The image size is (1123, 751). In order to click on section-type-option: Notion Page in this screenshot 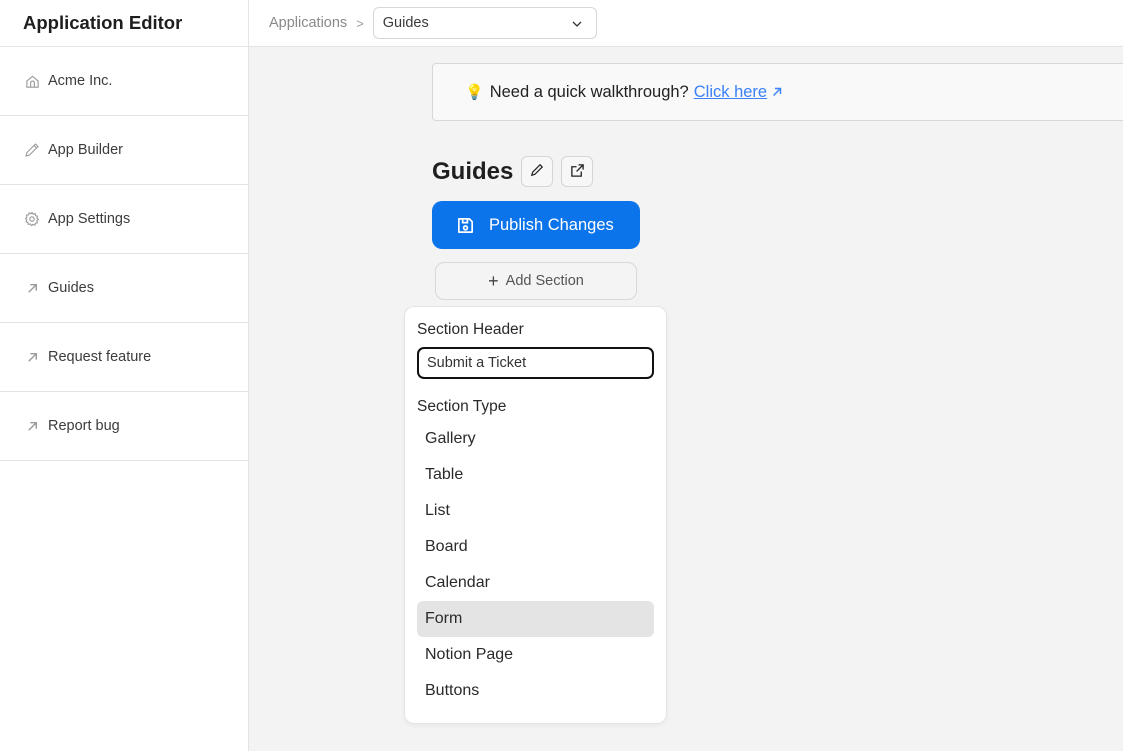, I will do `click(535, 655)`.